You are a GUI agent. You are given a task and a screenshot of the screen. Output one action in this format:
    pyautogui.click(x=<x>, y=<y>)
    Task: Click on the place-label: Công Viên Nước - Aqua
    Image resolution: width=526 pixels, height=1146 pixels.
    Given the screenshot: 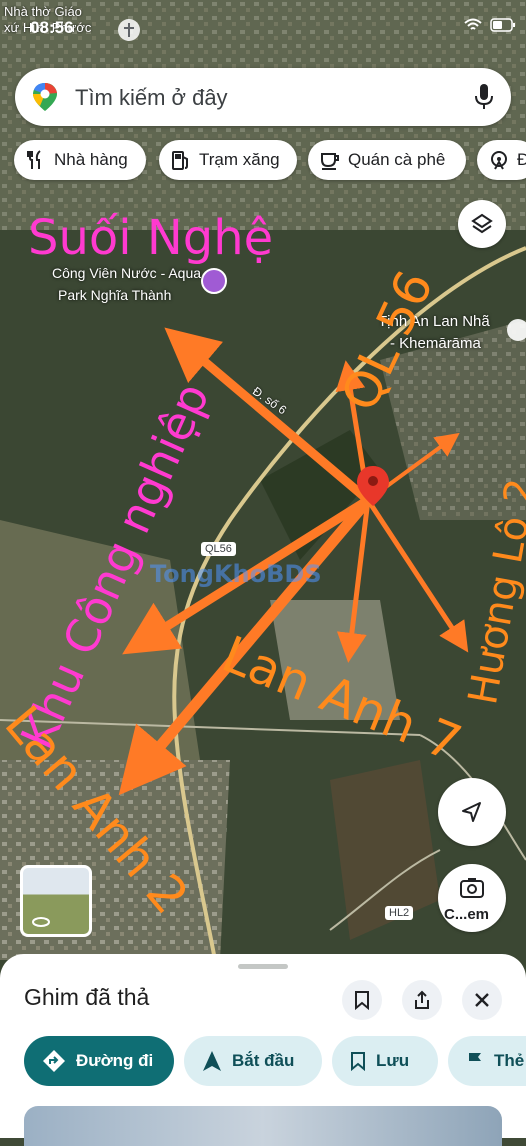 What is the action you would take?
    pyautogui.click(x=126, y=273)
    